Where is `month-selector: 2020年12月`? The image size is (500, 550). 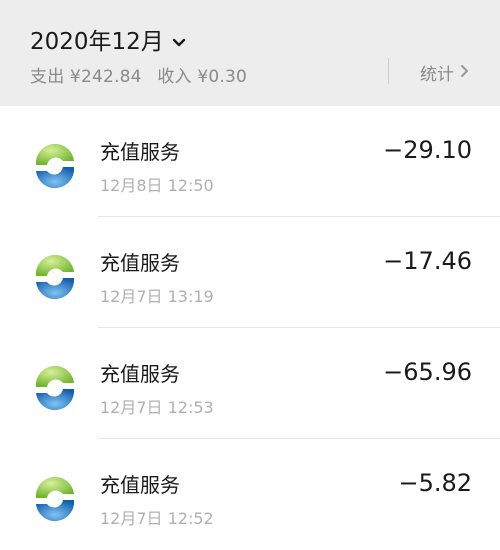 month-selector: 2020年12月 is located at coordinates (108, 39).